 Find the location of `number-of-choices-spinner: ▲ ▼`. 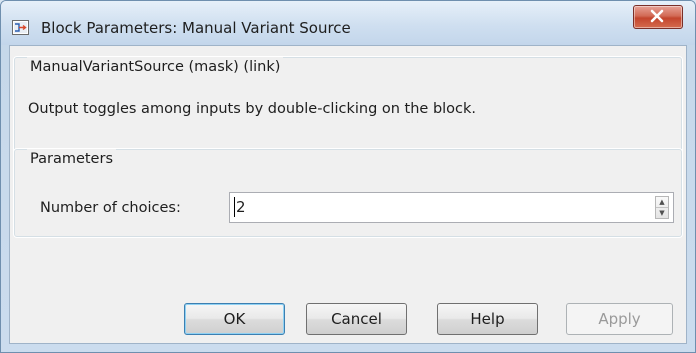

number-of-choices-spinner: ▲ ▼ is located at coordinates (662, 207).